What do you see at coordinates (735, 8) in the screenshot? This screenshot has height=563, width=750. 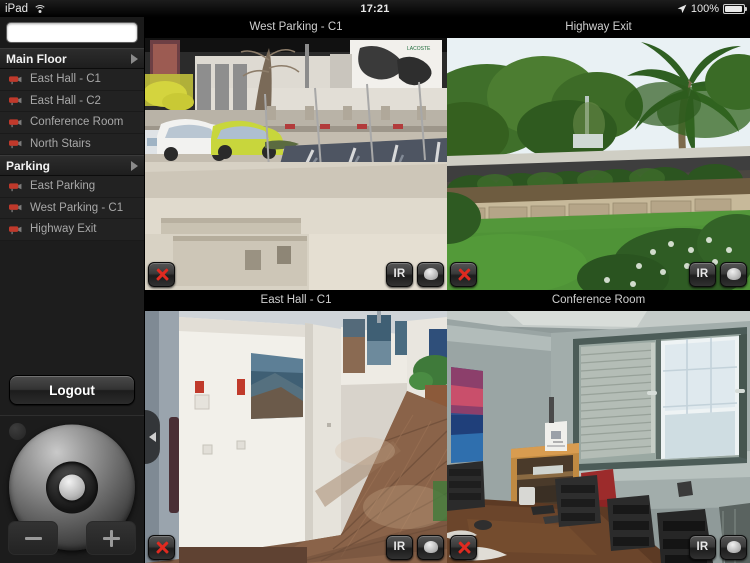 I see `battery-icon` at bounding box center [735, 8].